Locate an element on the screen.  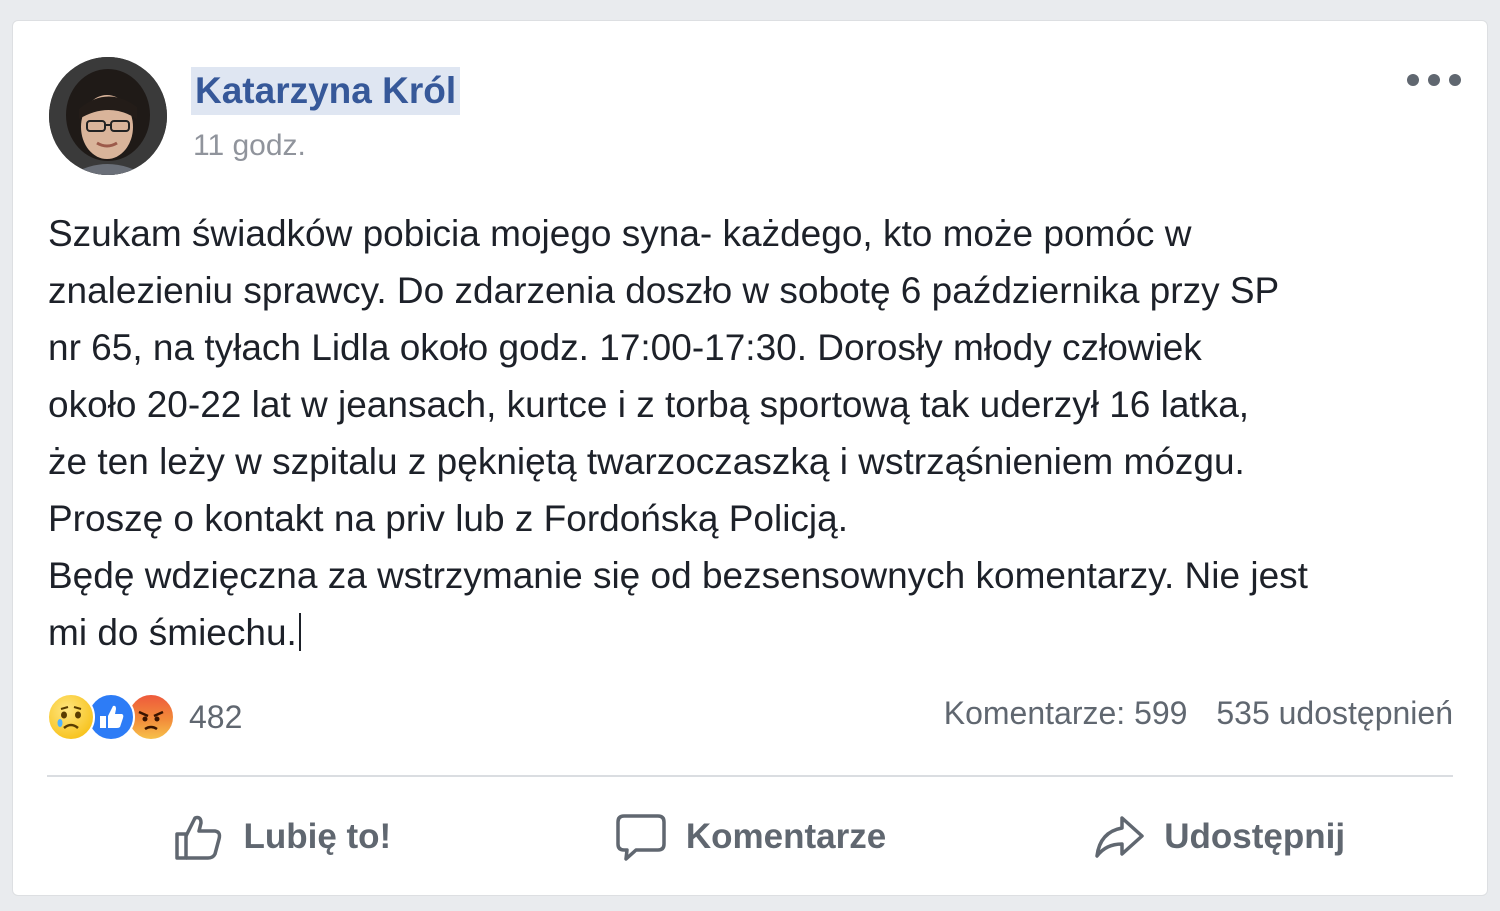
more-options-icon is located at coordinates (1434, 80).